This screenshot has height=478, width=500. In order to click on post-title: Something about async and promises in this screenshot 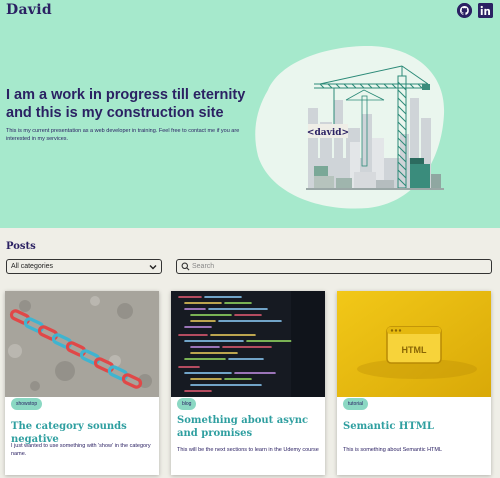, I will do `click(248, 427)`.